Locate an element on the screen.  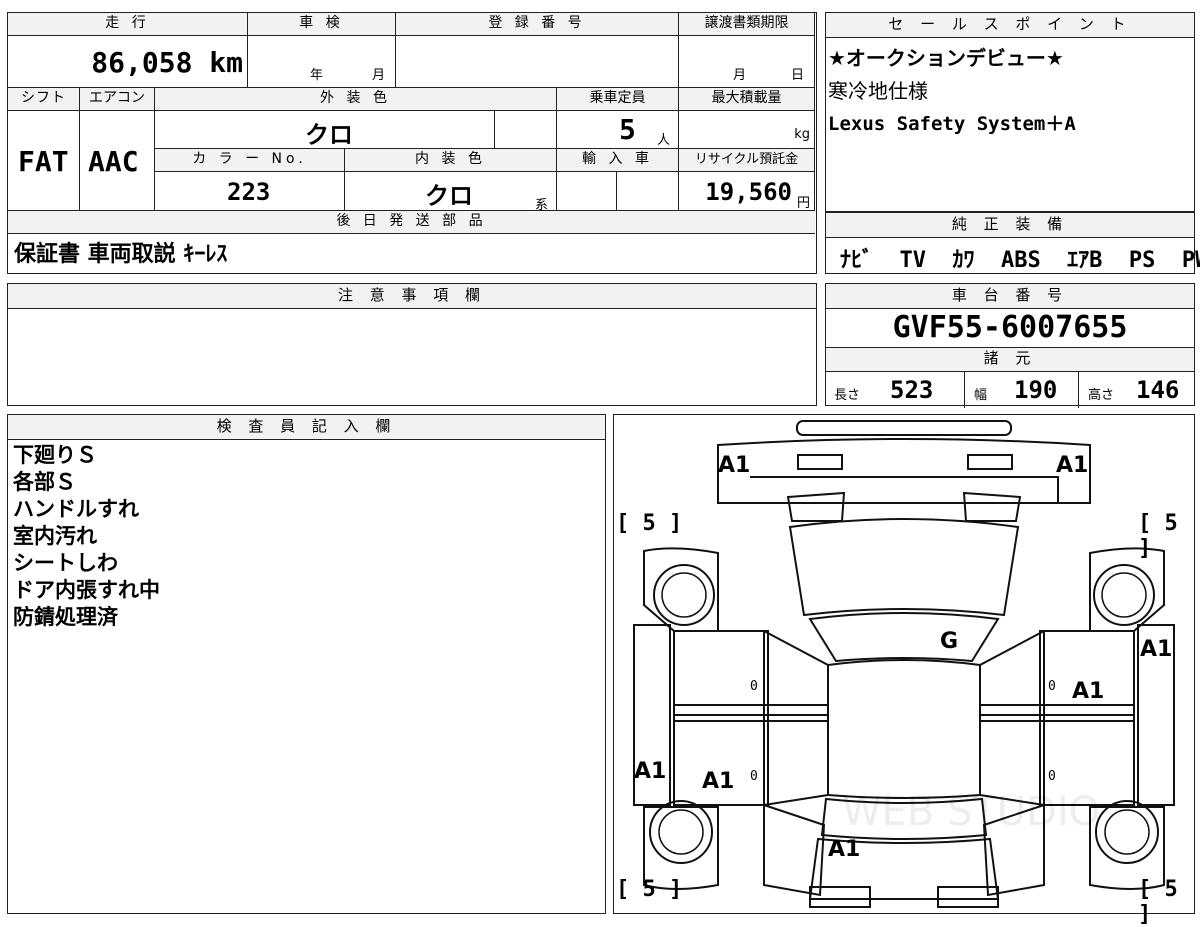
recycle-header: リサイクル預託金 is located at coordinates (747, 160).